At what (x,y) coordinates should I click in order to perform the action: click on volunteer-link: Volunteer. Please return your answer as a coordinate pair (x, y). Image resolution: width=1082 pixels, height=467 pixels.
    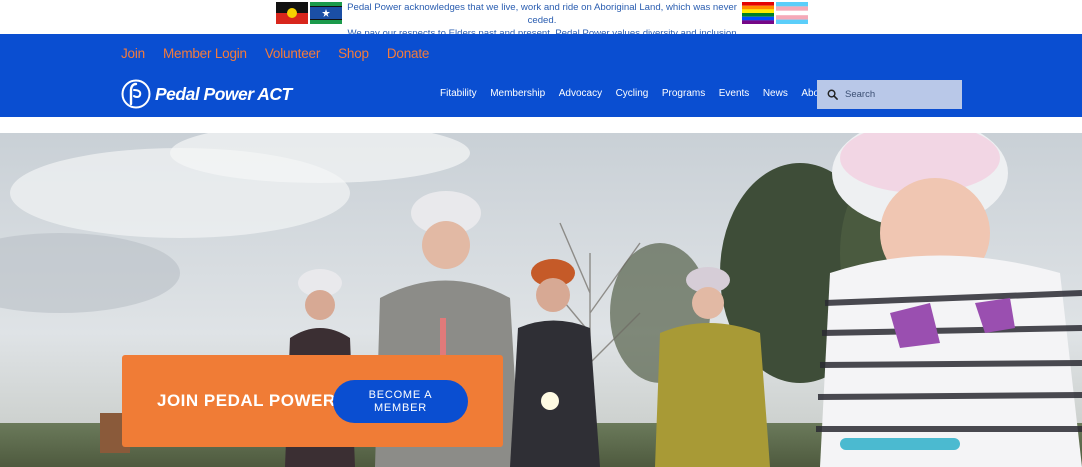
    Looking at the image, I should click on (292, 53).